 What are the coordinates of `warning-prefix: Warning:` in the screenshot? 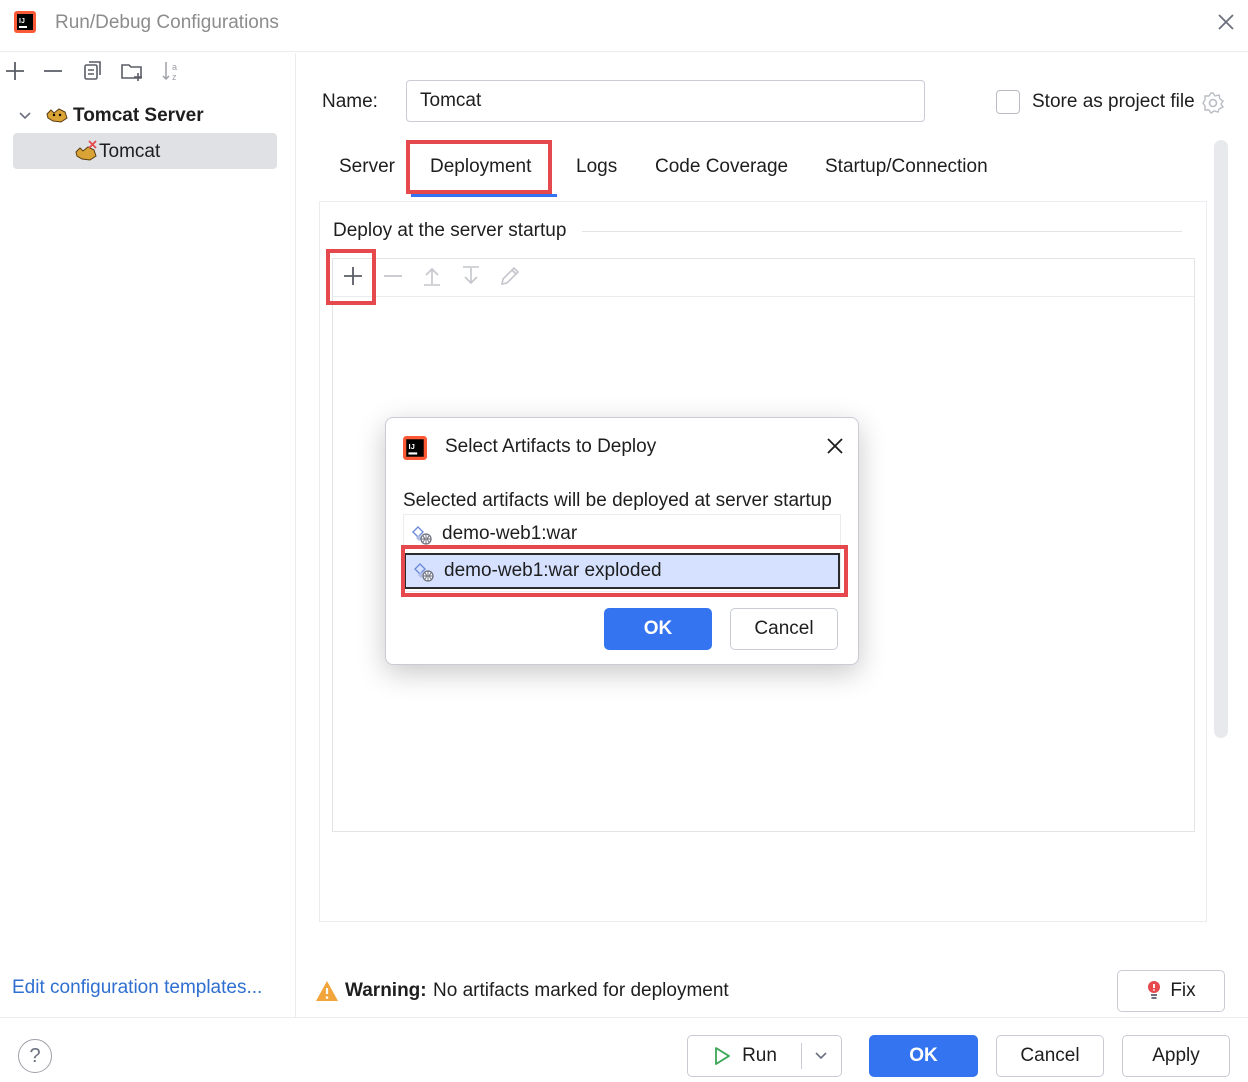 It's located at (386, 990).